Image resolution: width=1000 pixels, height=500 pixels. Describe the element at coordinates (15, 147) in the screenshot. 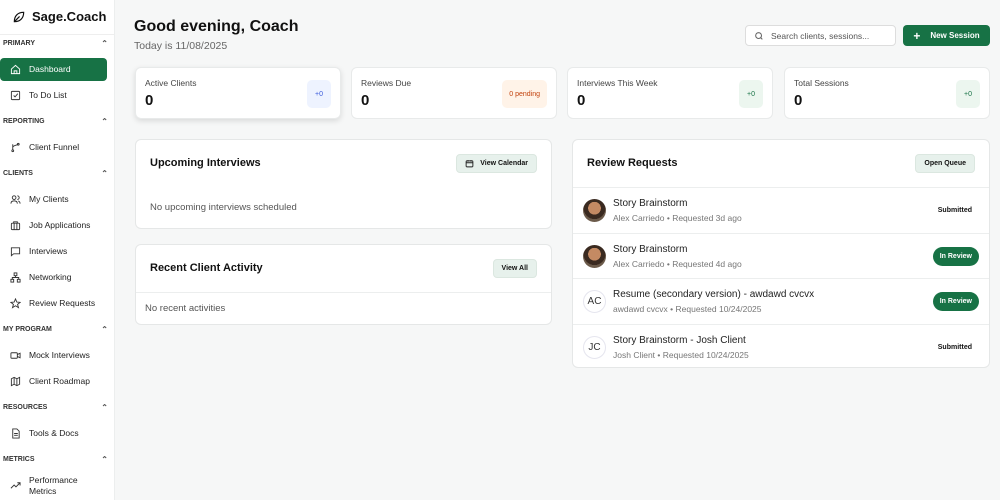

I see `funnel-branch-icon` at that location.